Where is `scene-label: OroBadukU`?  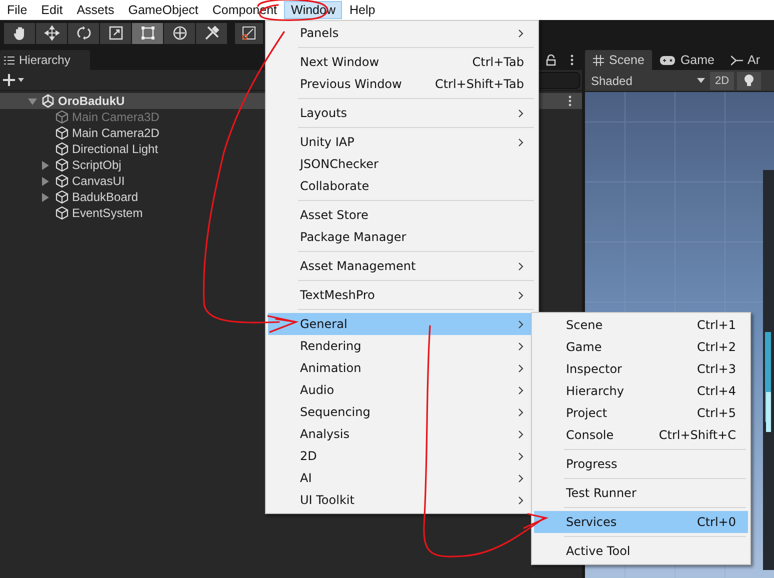
scene-label: OroBadukU is located at coordinates (91, 101).